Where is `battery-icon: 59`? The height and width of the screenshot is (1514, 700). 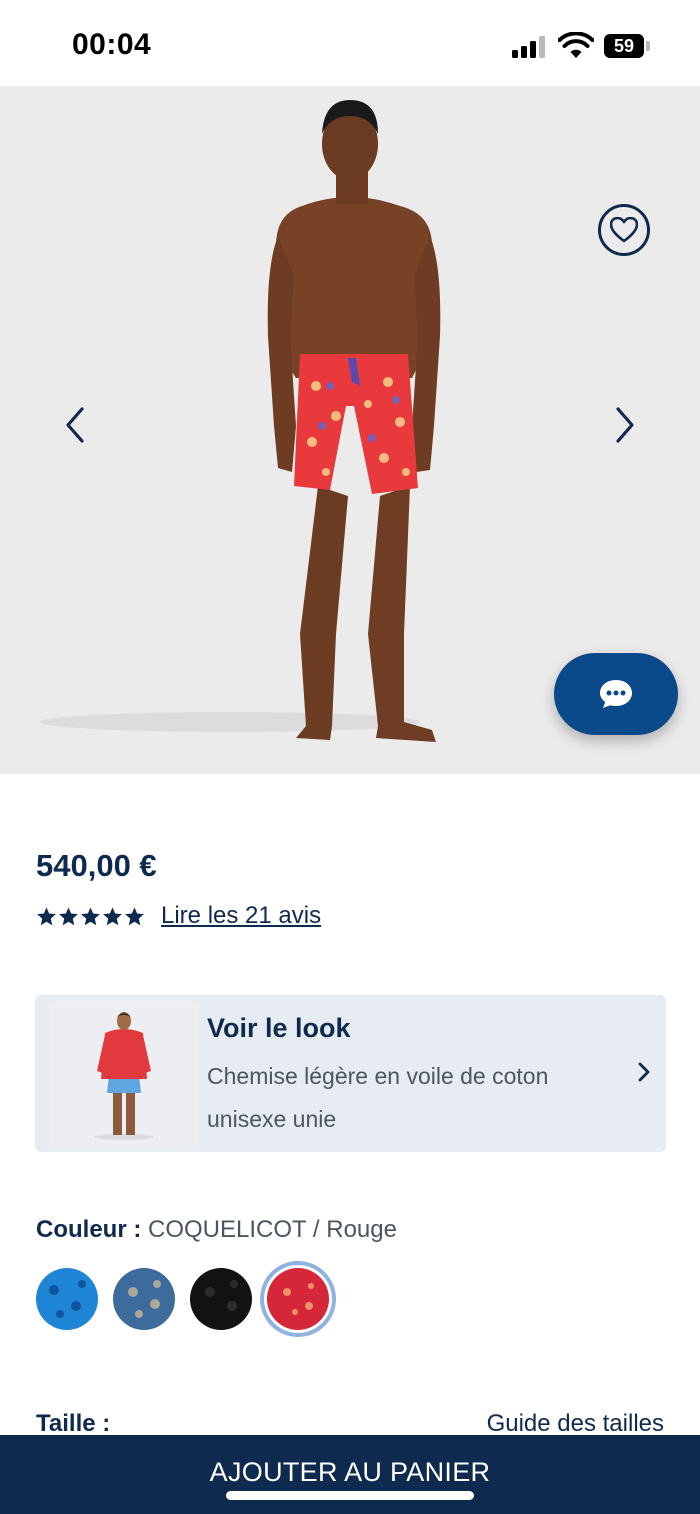 battery-icon: 59 is located at coordinates (624, 46).